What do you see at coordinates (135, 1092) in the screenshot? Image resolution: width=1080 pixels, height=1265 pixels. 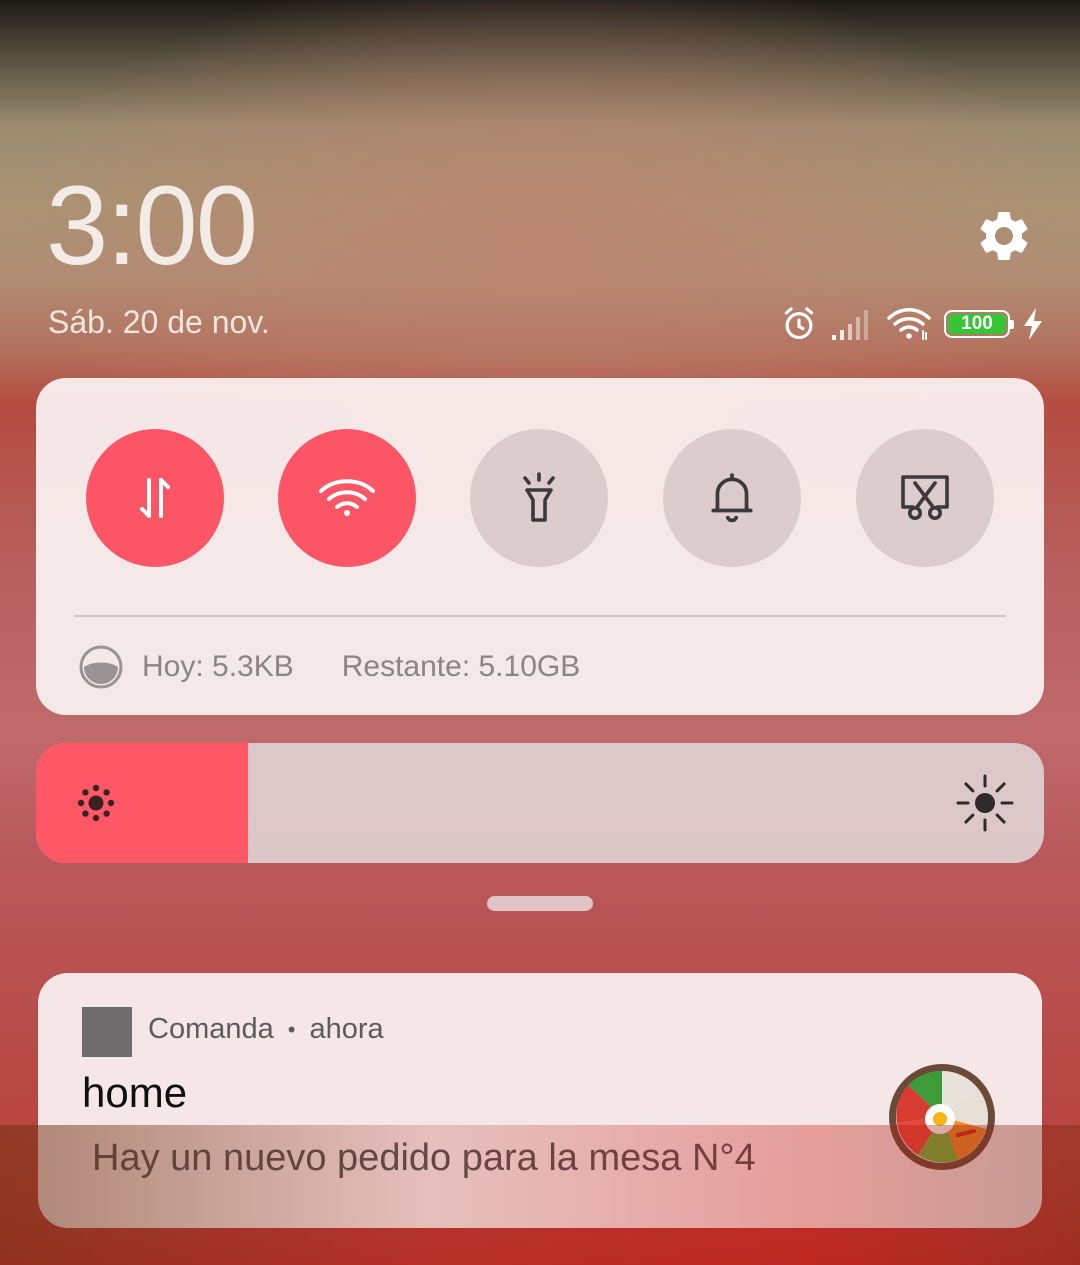 I see `notification-title: home` at bounding box center [135, 1092].